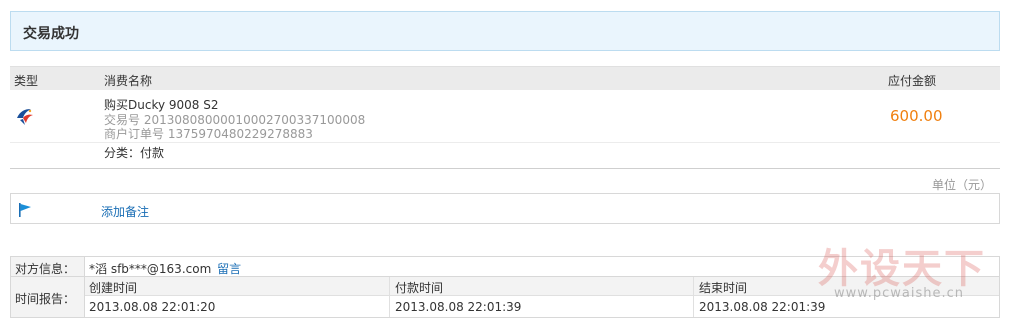  What do you see at coordinates (134, 153) in the screenshot?
I see `category-label: 分类：付款` at bounding box center [134, 153].